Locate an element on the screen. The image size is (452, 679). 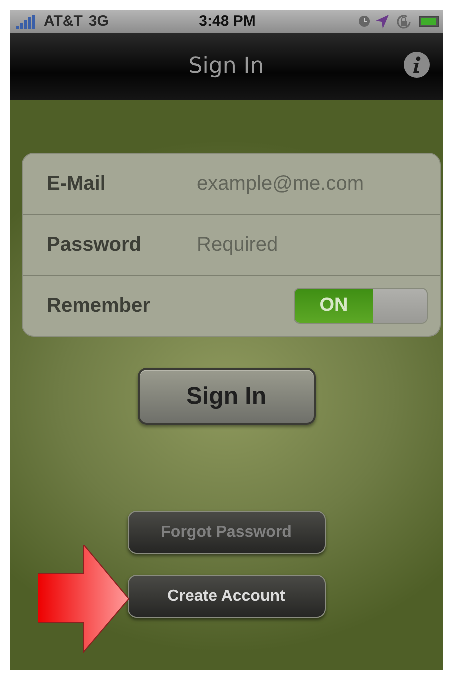
toggle-switch: ON is located at coordinates (361, 306).